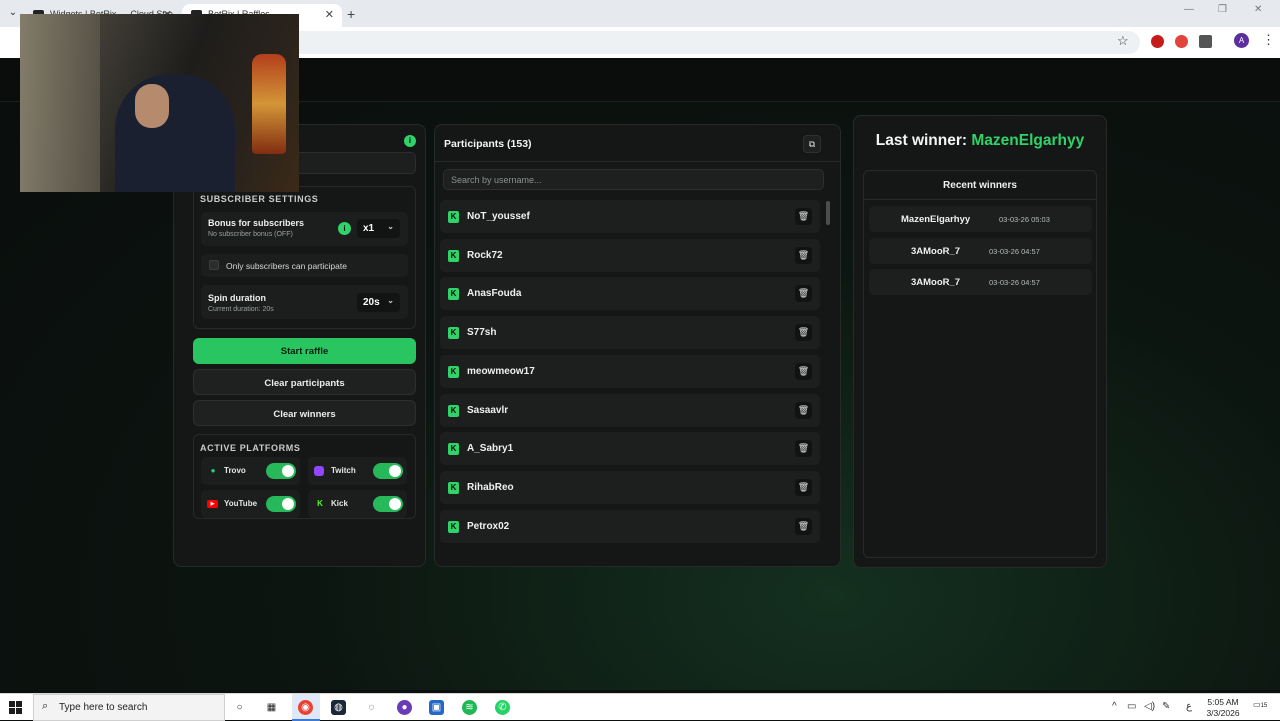 This screenshot has height=721, width=1280. What do you see at coordinates (1123, 41) in the screenshot?
I see `bookmark-star-icon: ☆` at bounding box center [1123, 41].